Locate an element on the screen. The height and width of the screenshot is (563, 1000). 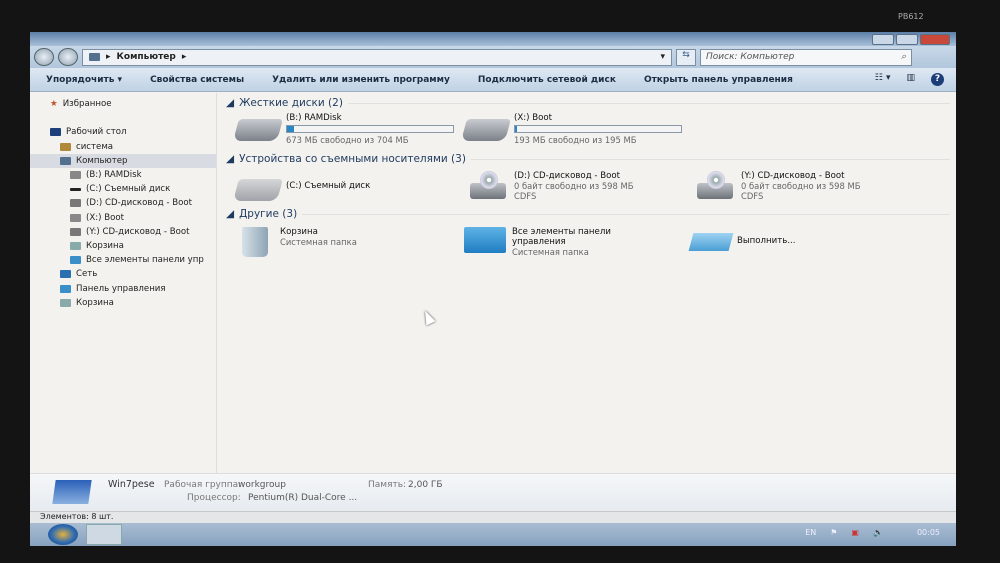
drive-item-x: (X:) Boot 193 МБ свободно из 195 МБ is located at coordinates (571, 129).